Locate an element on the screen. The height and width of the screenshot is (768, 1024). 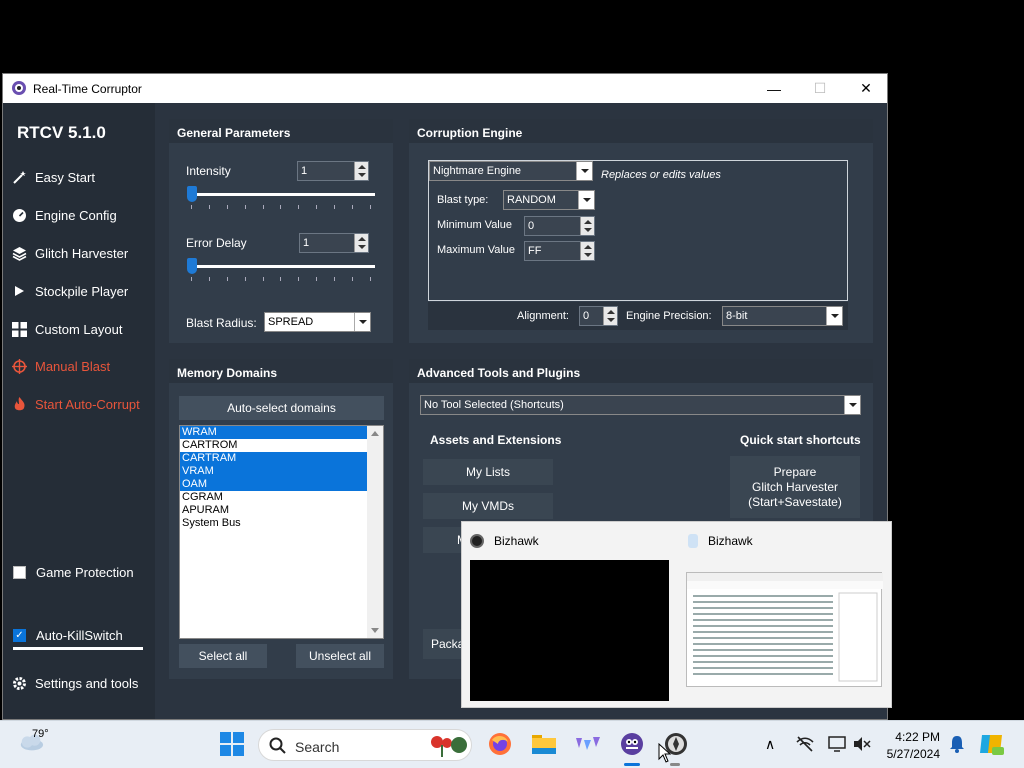
file-explorer-icon is located at coordinates (544, 744).